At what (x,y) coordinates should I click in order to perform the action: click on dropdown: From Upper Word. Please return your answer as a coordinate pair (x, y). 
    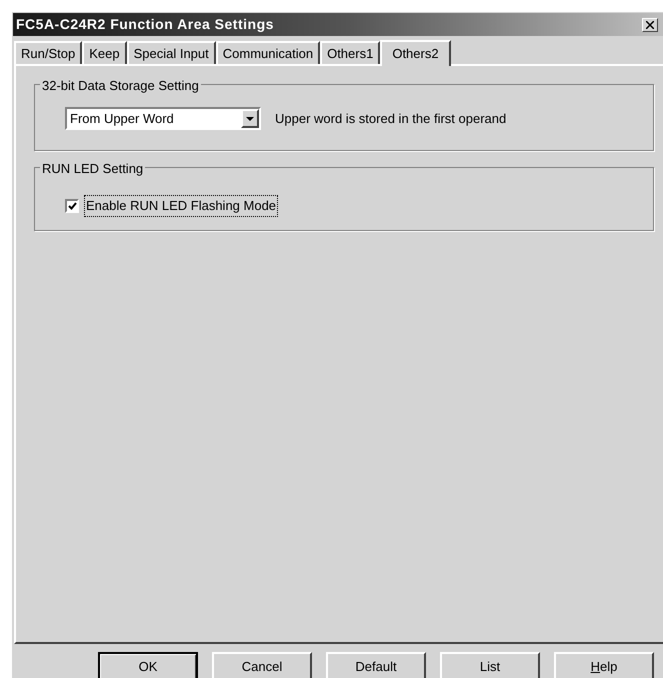
    Looking at the image, I should click on (163, 118).